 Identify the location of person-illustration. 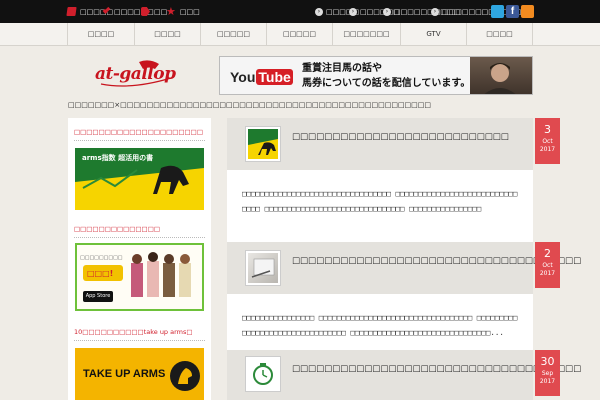
(500, 78).